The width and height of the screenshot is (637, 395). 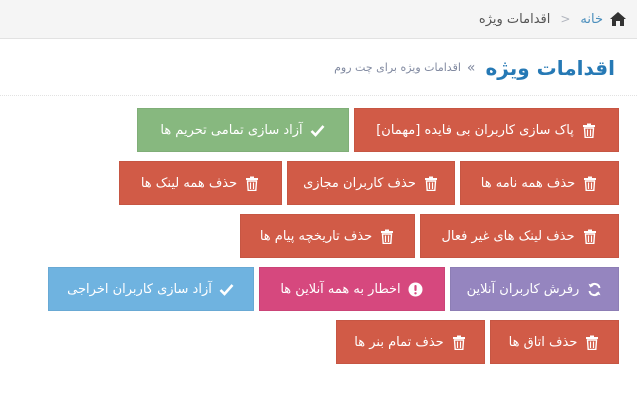 I want to click on exclamation-circle-icon, so click(x=416, y=289).